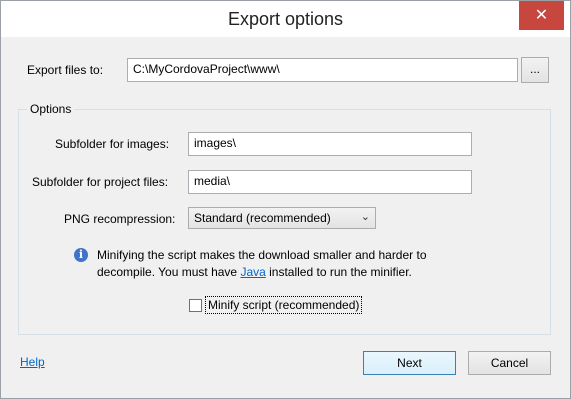  What do you see at coordinates (112, 144) in the screenshot?
I see `images-subfolder-label: Subfolder for images:` at bounding box center [112, 144].